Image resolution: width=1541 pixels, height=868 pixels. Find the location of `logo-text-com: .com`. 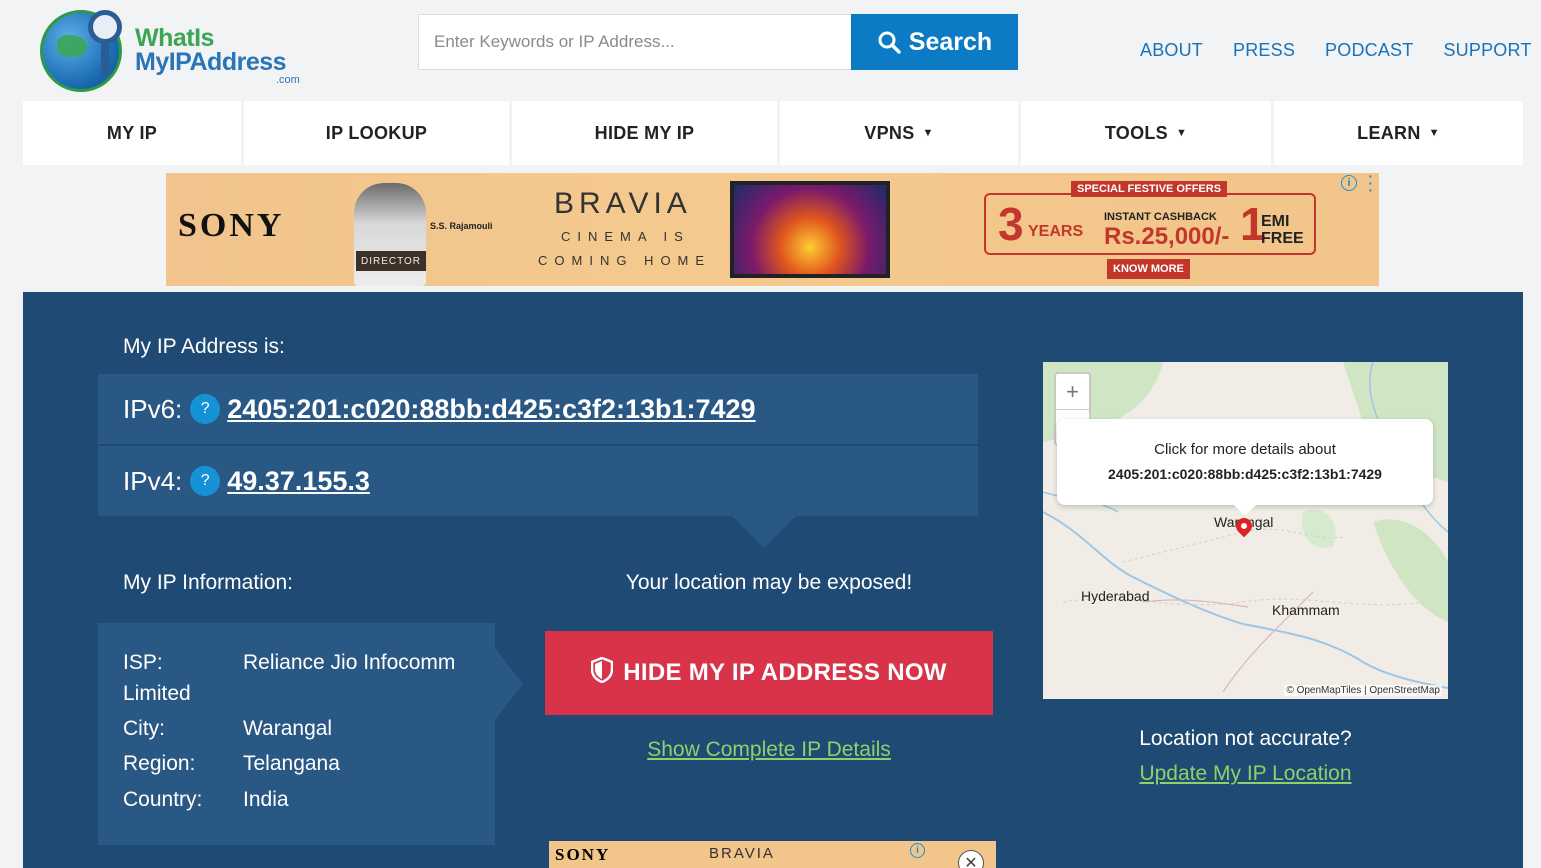

logo-text-com: .com is located at coordinates (288, 80).